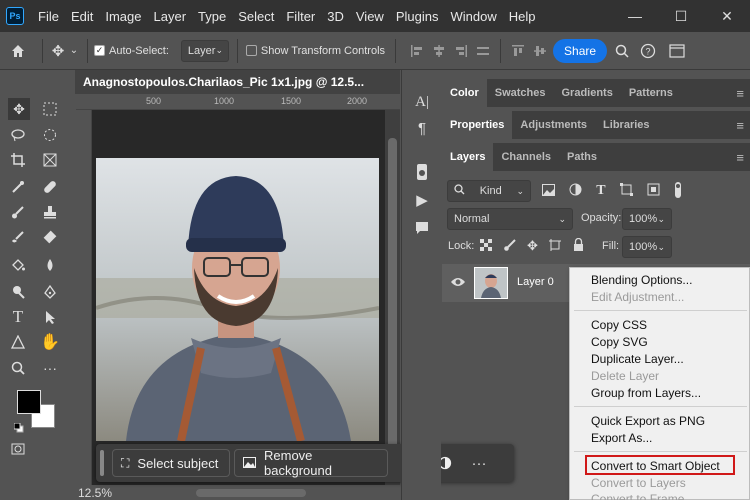 The width and height of the screenshot is (750, 500). What do you see at coordinates (678, 191) in the screenshot?
I see `filter-toggle-icon` at bounding box center [678, 191].